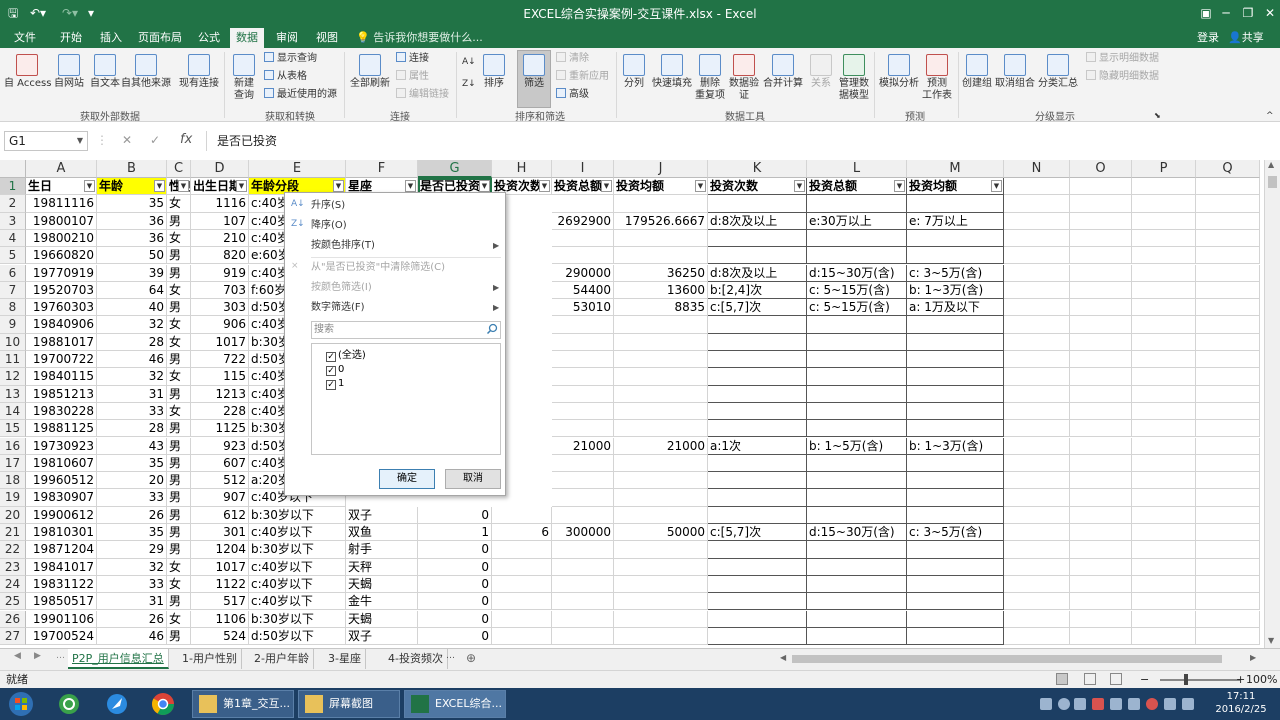 The width and height of the screenshot is (1280, 720). I want to click on cell: 19770919, so click(61, 273).